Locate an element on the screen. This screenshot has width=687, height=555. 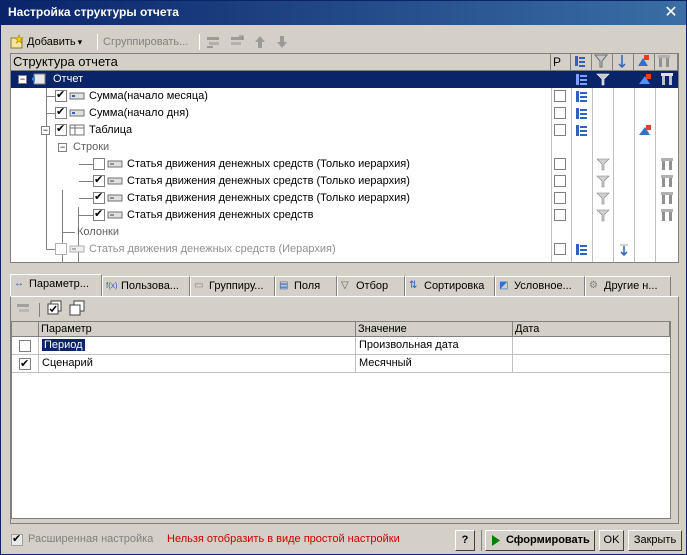
remove-param-button is located at coordinates (25, 309).